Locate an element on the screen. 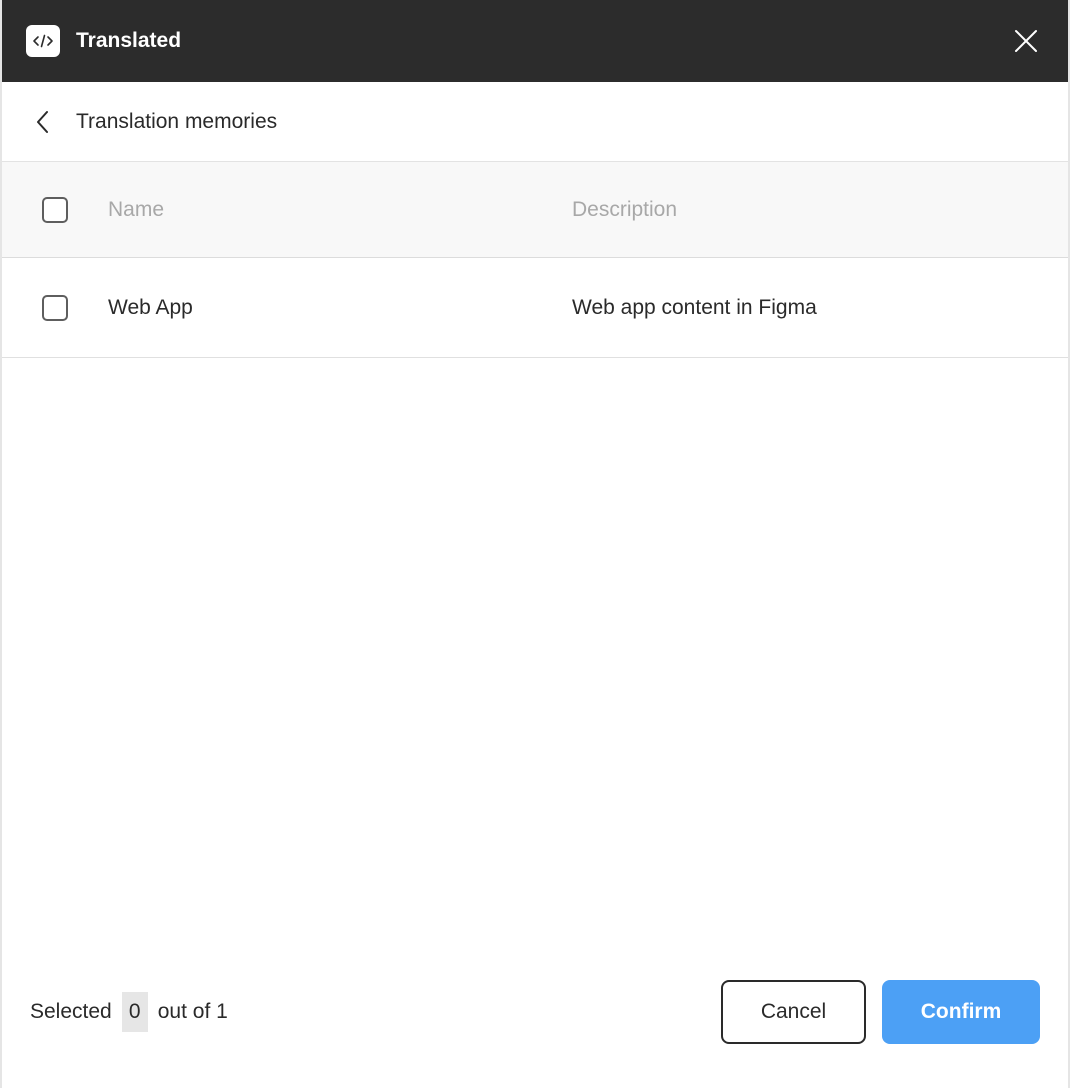 Image resolution: width=1070 pixels, height=1088 pixels. selected-prefix: Selected is located at coordinates (71, 1011).